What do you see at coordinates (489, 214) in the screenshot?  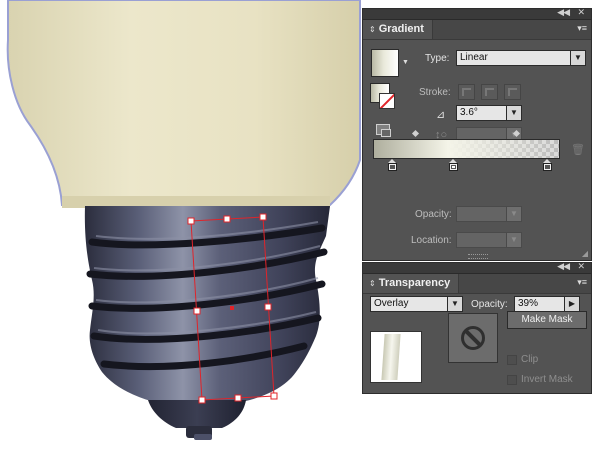 I see `stop-opacity-input: ▼` at bounding box center [489, 214].